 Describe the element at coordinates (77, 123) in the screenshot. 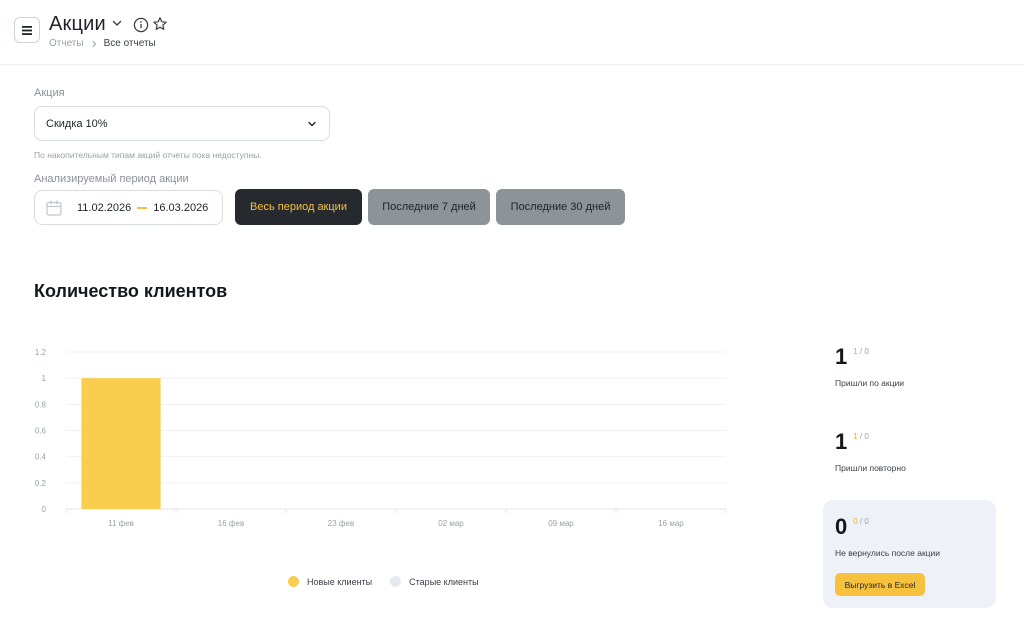

I see `promo-select-value: Скидка 10%` at that location.